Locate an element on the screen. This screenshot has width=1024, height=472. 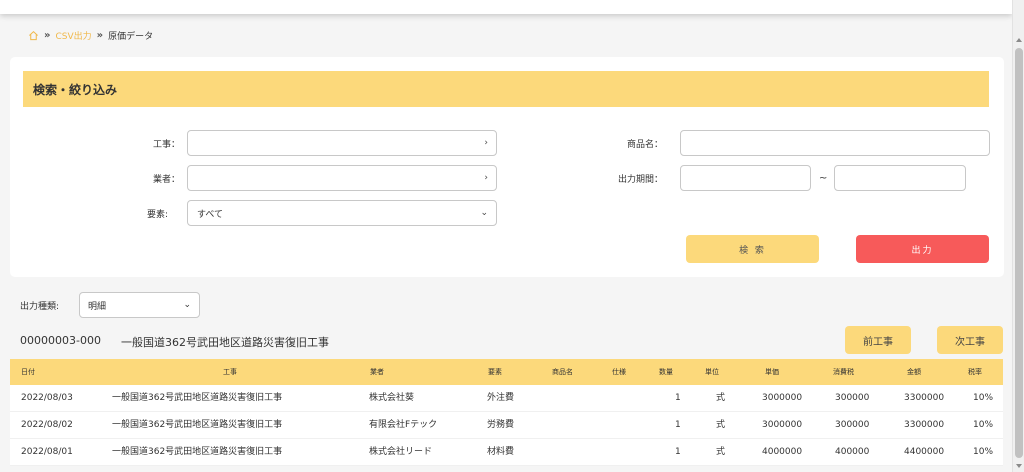
top-bar is located at coordinates (506, 7).